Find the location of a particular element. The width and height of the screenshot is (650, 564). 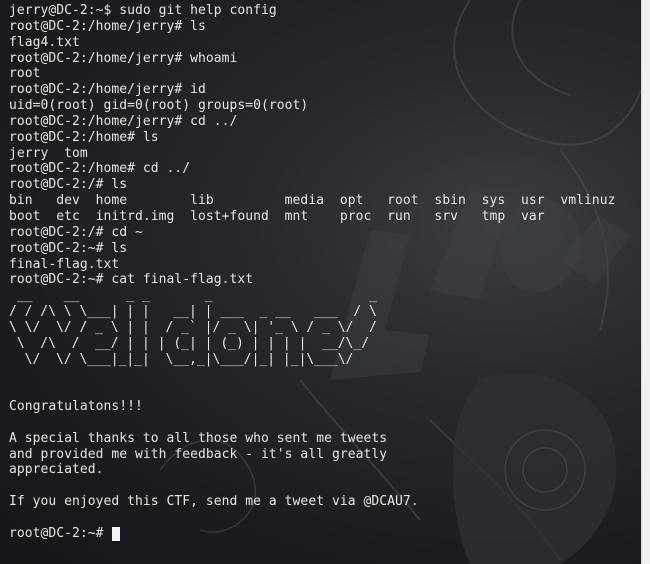

terminal-line: root@DC-2:/home/jerry# whoami is located at coordinates (123, 58).